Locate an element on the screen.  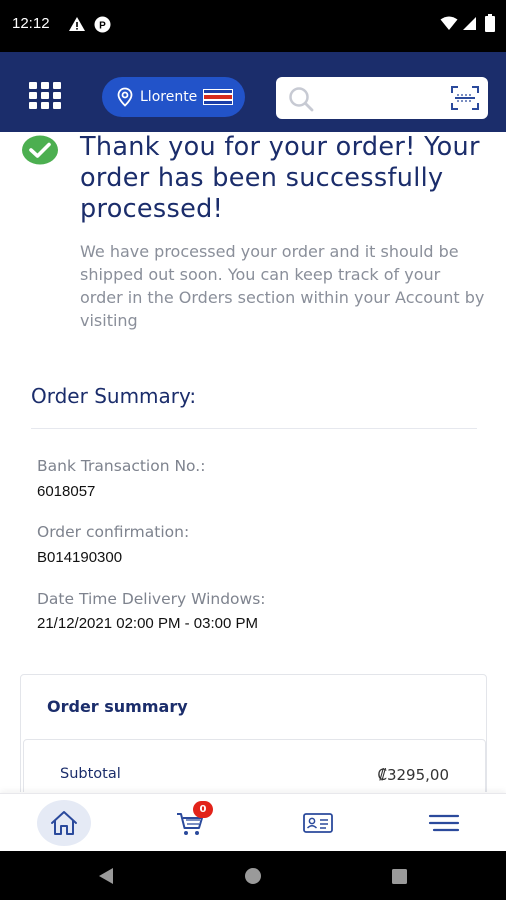
order-summary-heading: Order Summary: is located at coordinates (114, 396).